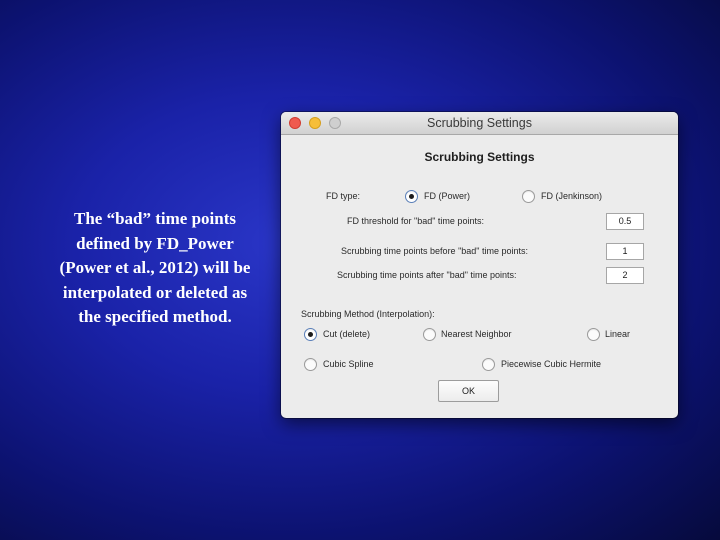 Image resolution: width=720 pixels, height=540 pixels. I want to click on caption-line: the specified method., so click(155, 316).